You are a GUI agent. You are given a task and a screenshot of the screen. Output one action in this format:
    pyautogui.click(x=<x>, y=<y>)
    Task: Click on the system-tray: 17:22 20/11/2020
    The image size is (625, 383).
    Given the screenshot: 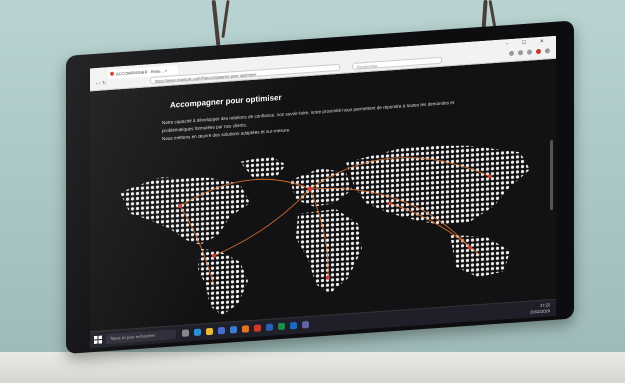 What is the action you would take?
    pyautogui.click(x=540, y=308)
    